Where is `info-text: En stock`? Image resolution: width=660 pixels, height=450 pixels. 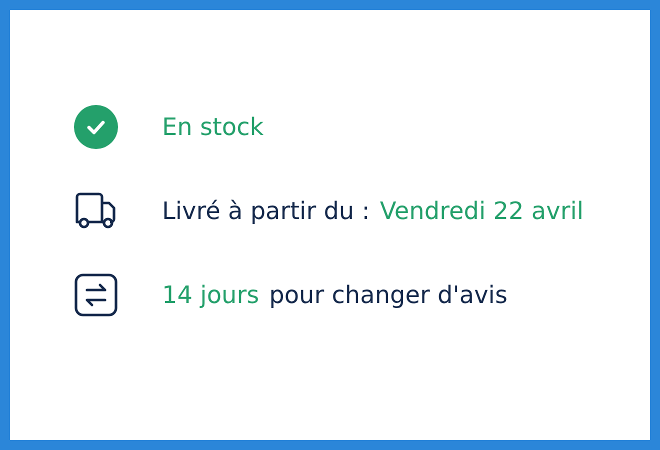
info-text: En stock is located at coordinates (213, 127).